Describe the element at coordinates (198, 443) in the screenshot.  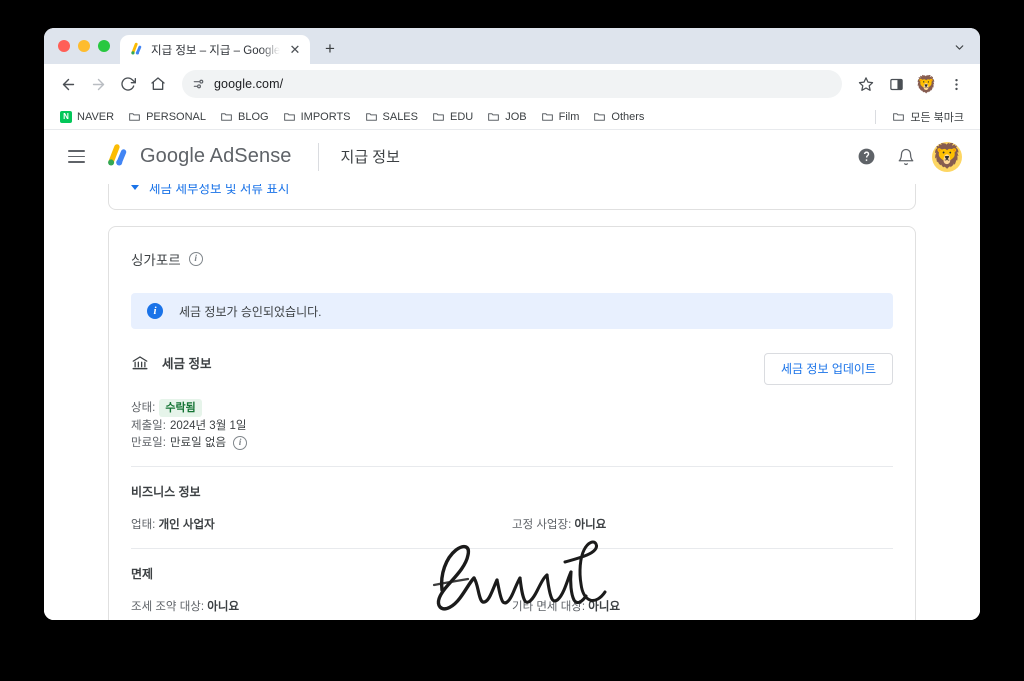
I see `expiry-value: 만료일 없음` at that location.